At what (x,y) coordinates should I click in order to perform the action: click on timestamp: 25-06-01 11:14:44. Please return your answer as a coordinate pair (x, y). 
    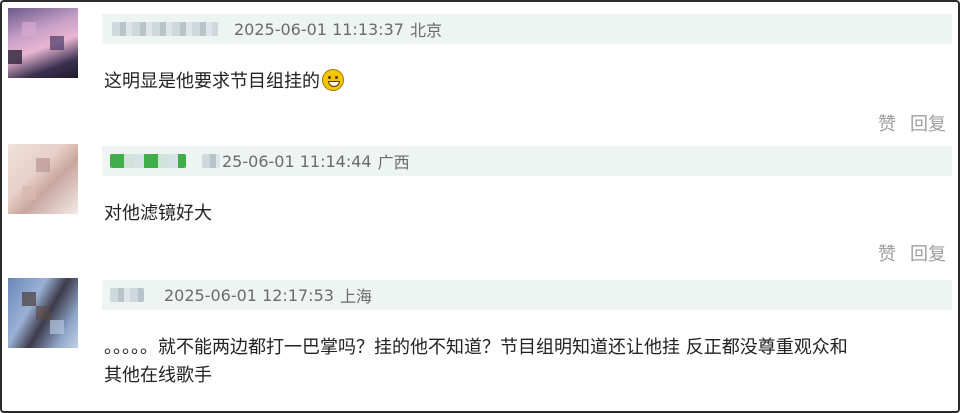
    Looking at the image, I should click on (297, 161).